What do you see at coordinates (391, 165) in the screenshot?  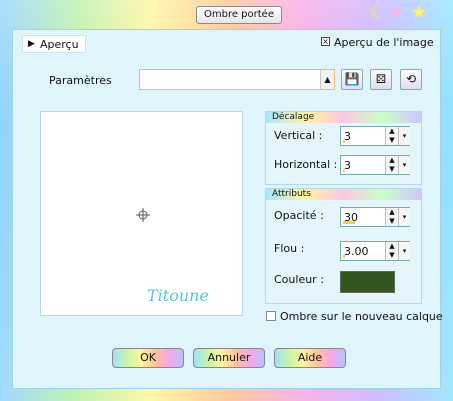 I see `horizontal-step-buttons: ▲ ▼` at bounding box center [391, 165].